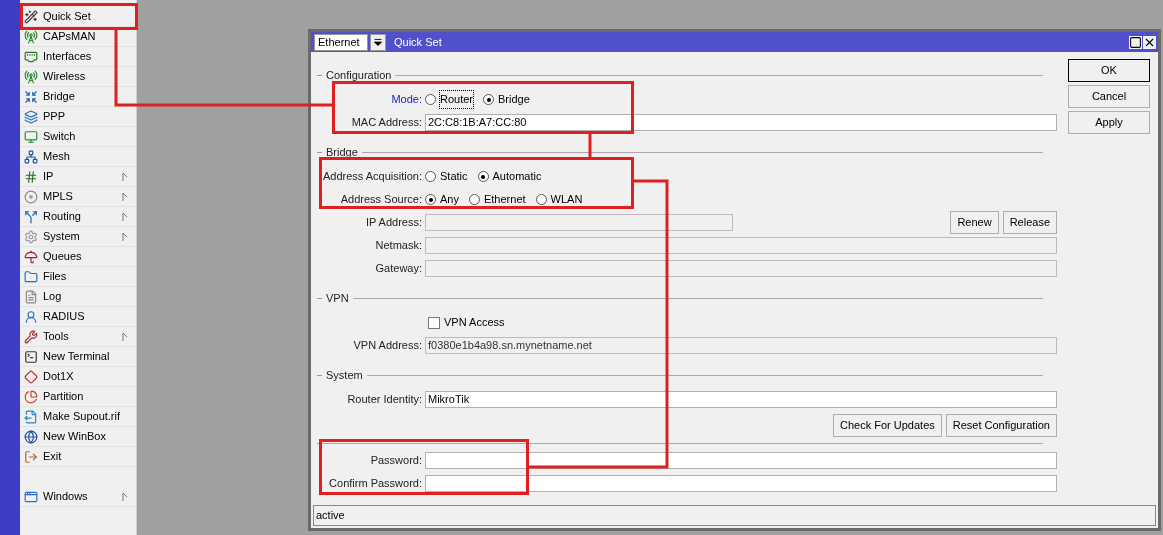 This screenshot has height=535, width=1163. Describe the element at coordinates (31, 496) in the screenshot. I see `window-icon` at that location.